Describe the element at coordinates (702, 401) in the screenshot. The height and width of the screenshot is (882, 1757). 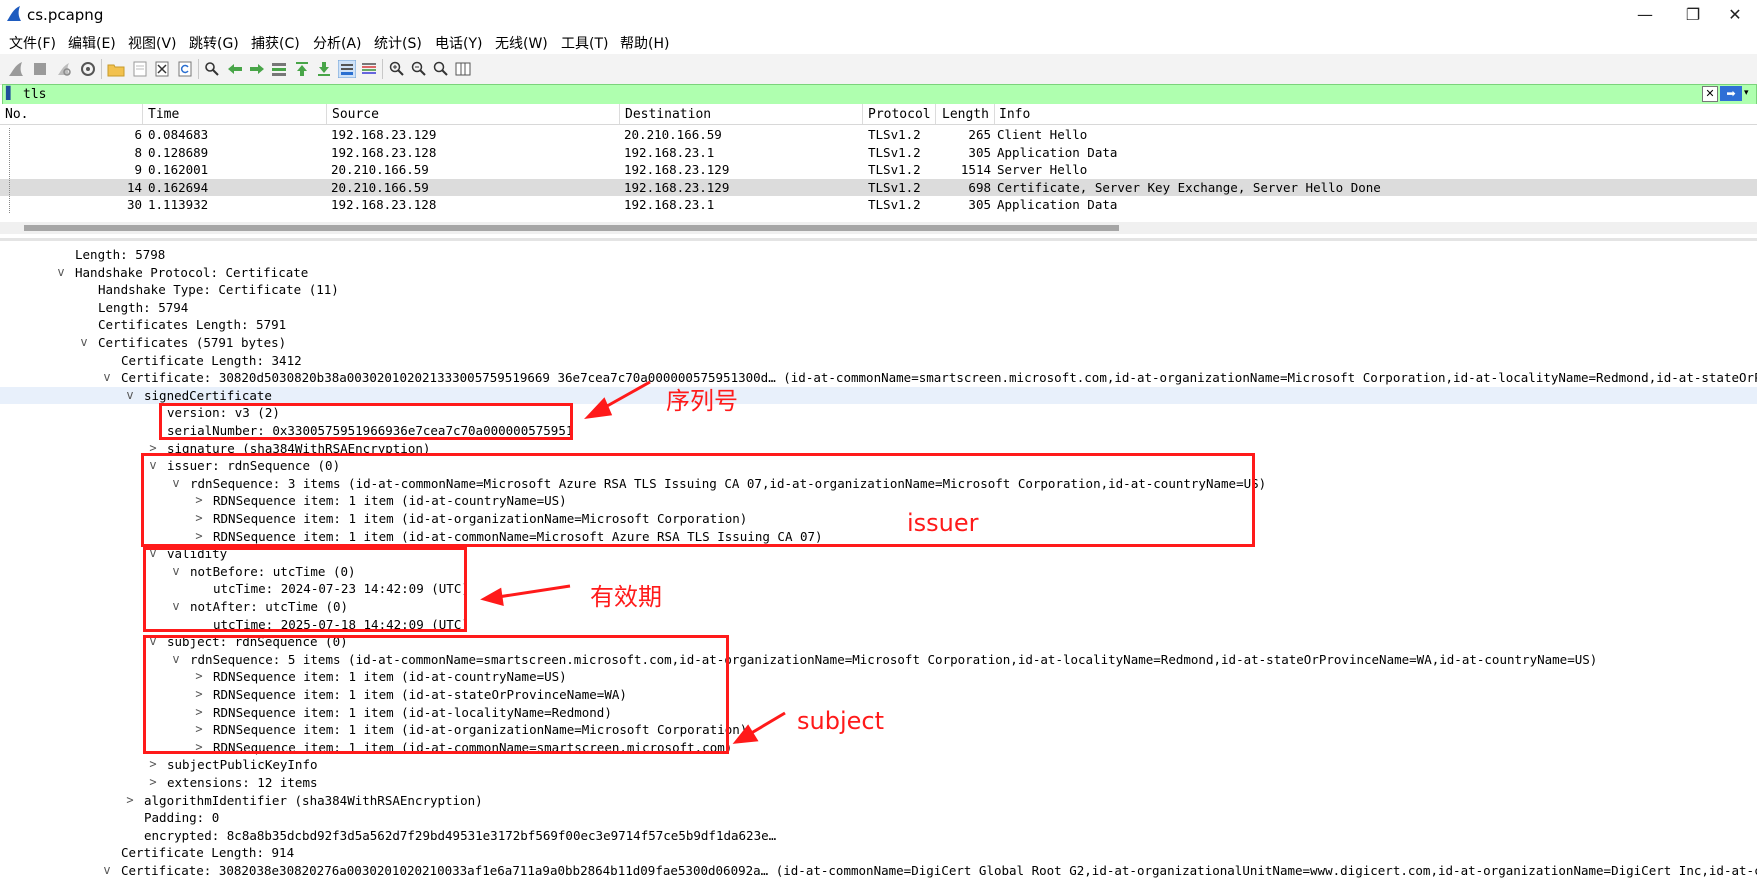
I see `annotation-label-serial: 序列号` at that location.